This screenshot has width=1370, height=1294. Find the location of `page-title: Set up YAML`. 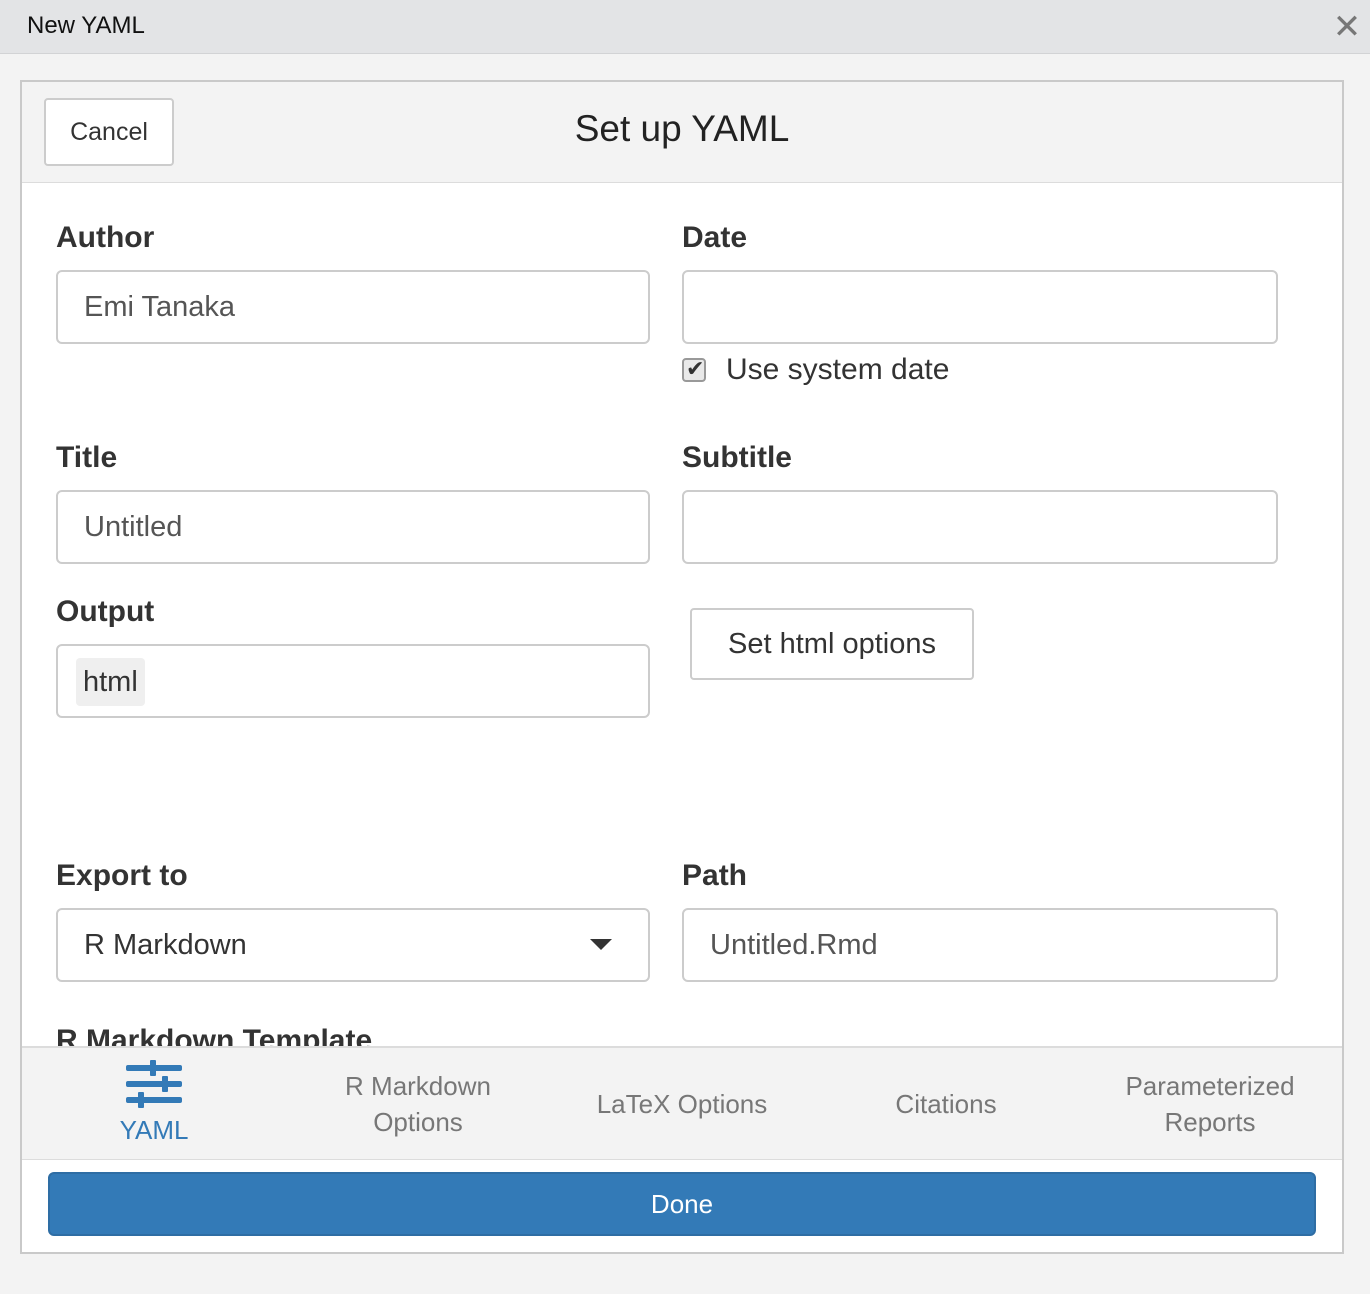

page-title: Set up YAML is located at coordinates (682, 128).